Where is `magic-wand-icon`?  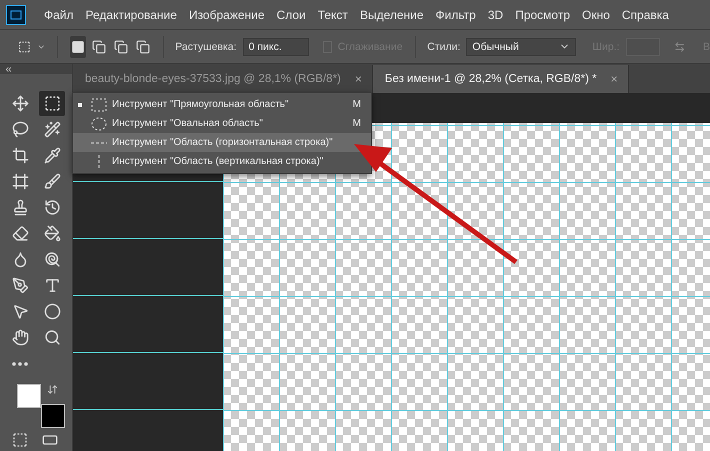
magic-wand-icon is located at coordinates (52, 129).